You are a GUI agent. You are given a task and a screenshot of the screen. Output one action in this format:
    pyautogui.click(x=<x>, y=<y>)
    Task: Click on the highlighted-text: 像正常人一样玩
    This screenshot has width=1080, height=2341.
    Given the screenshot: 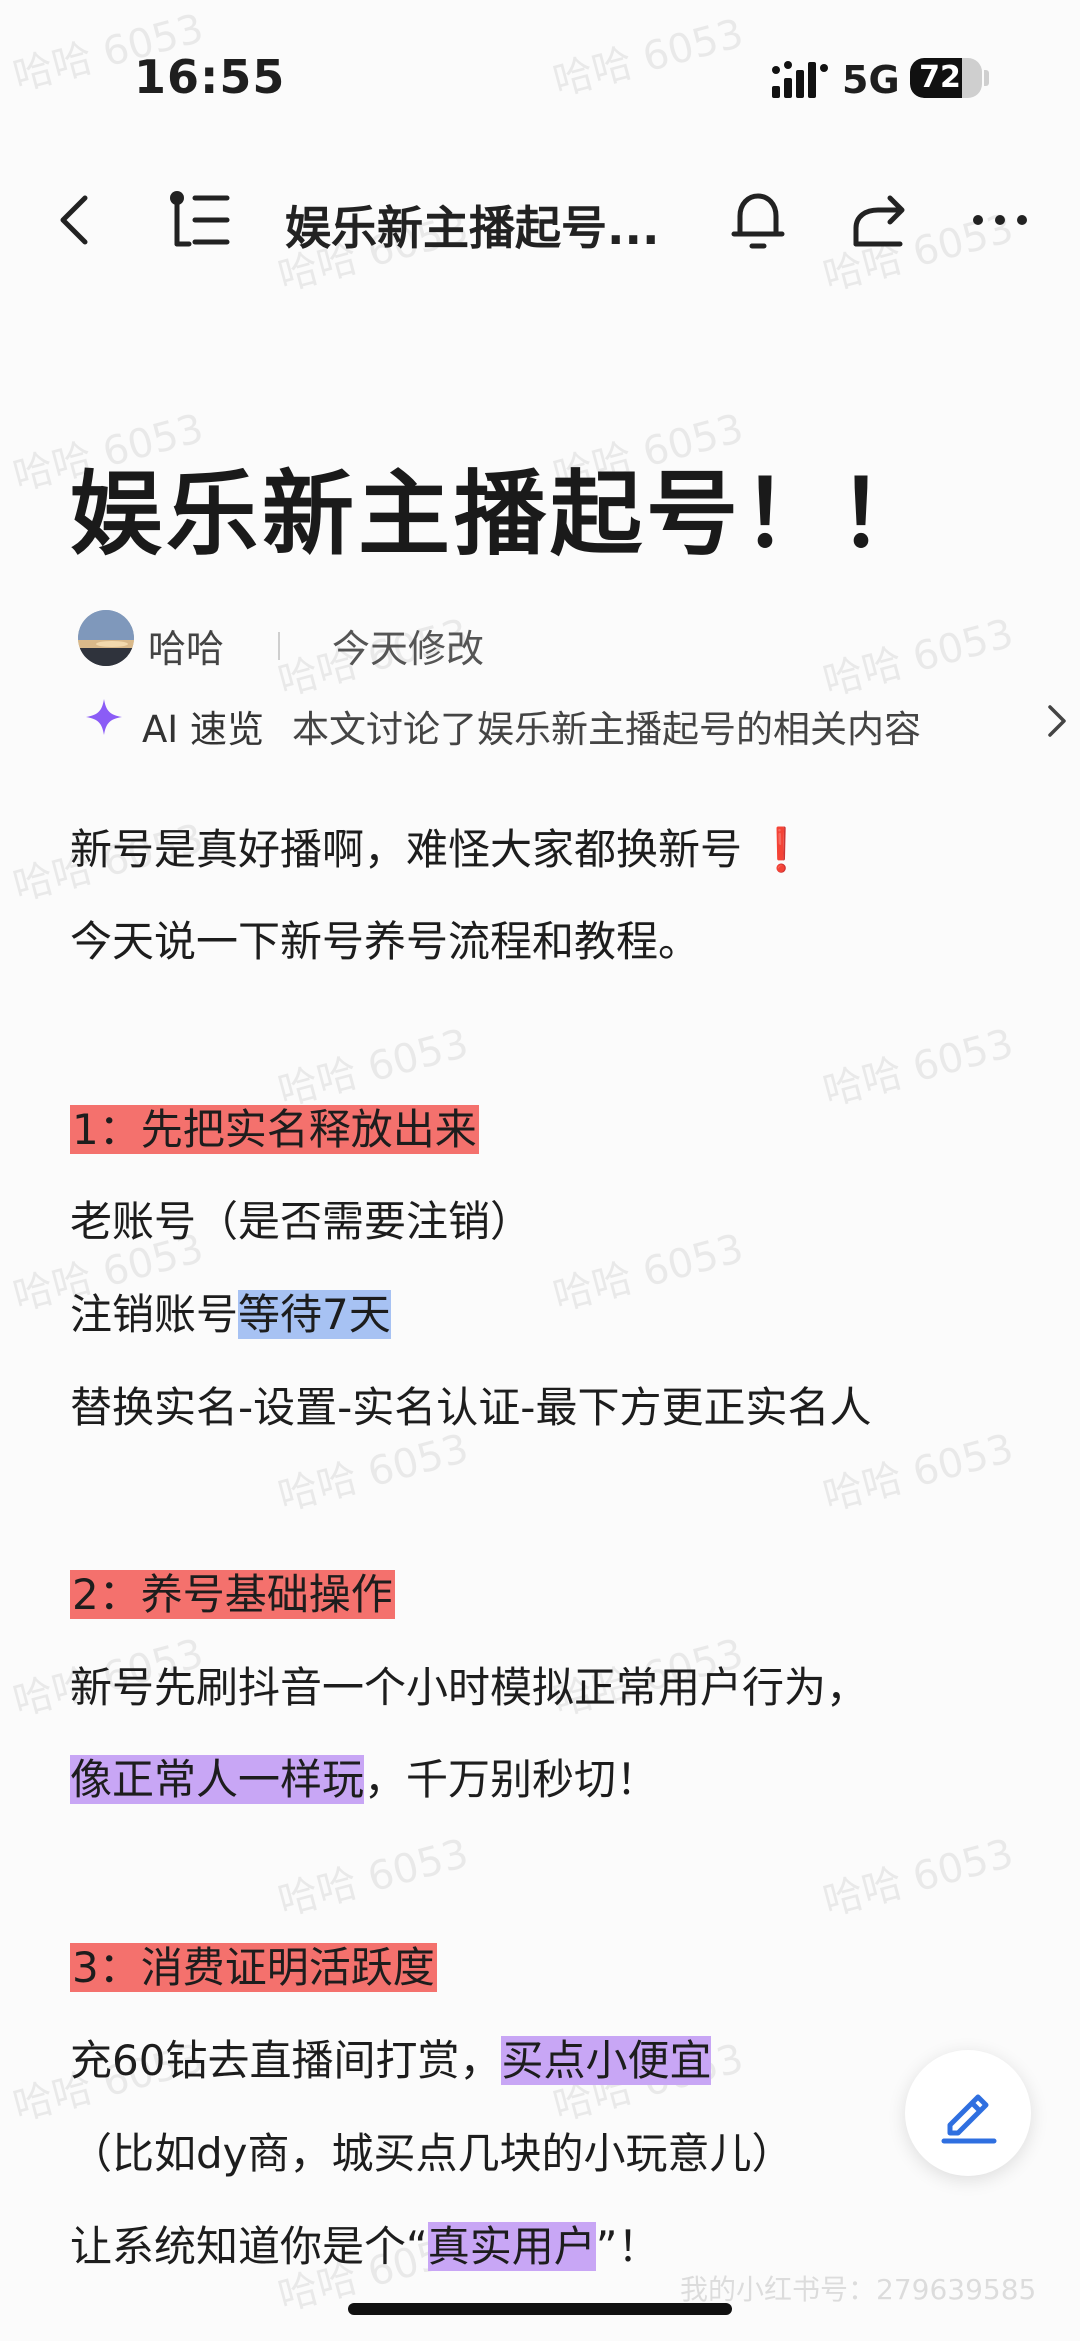 What is the action you would take?
    pyautogui.click(x=217, y=1779)
    